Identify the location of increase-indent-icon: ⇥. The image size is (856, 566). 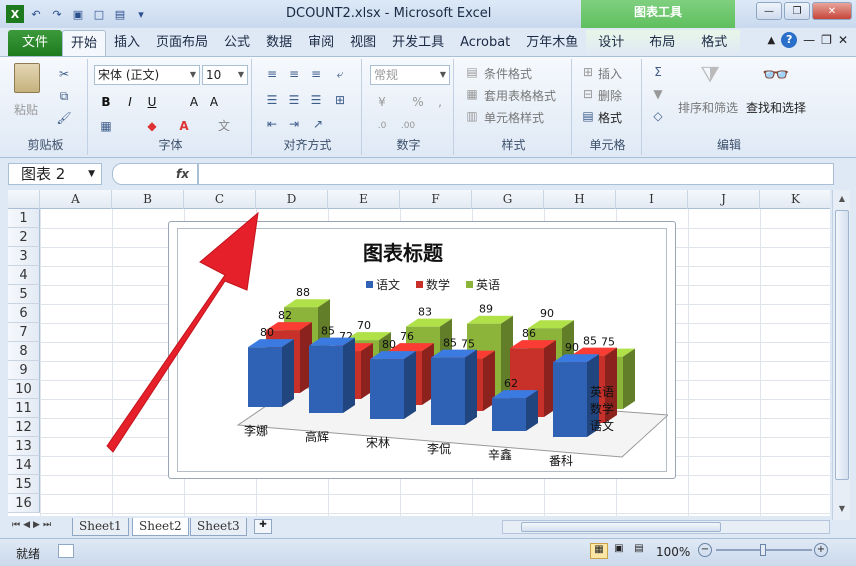
(294, 124).